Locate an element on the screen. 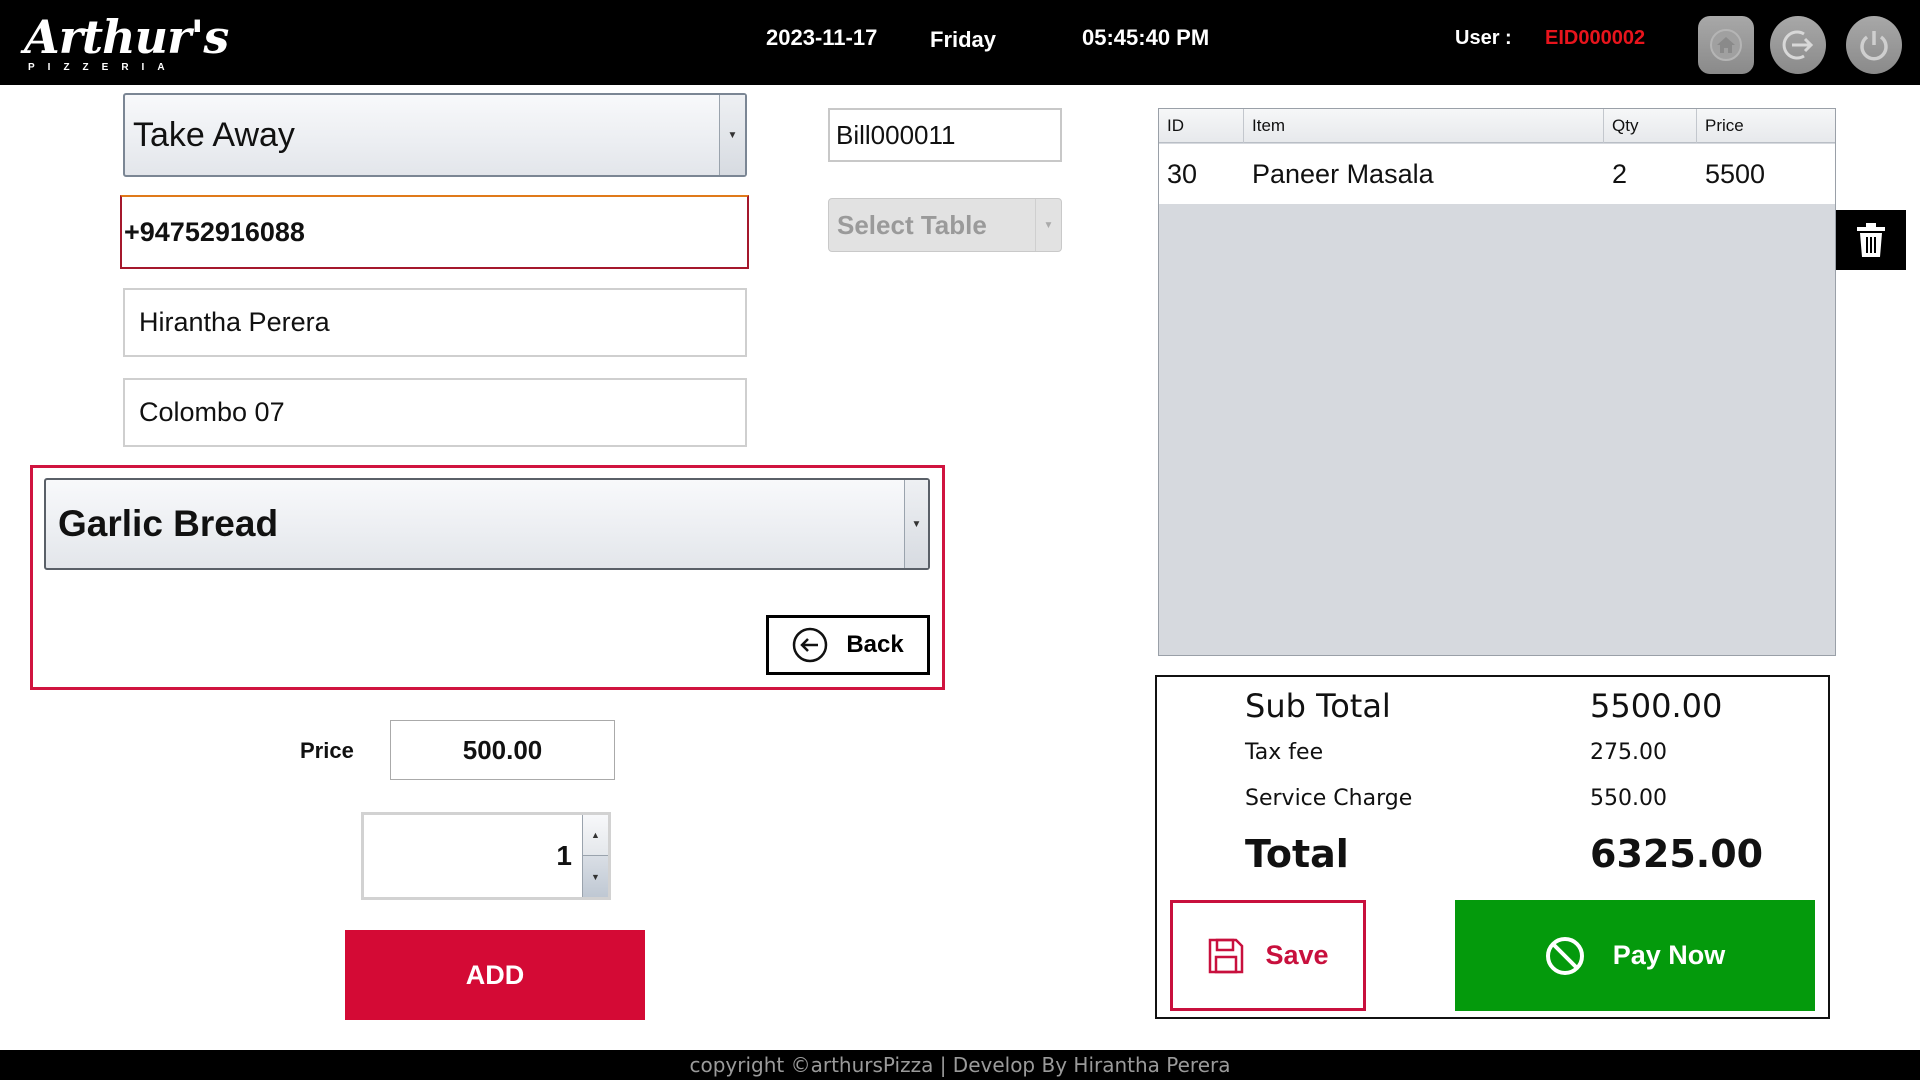 This screenshot has height=1080, width=1920. table-select: Select Table ▼ is located at coordinates (945, 225).